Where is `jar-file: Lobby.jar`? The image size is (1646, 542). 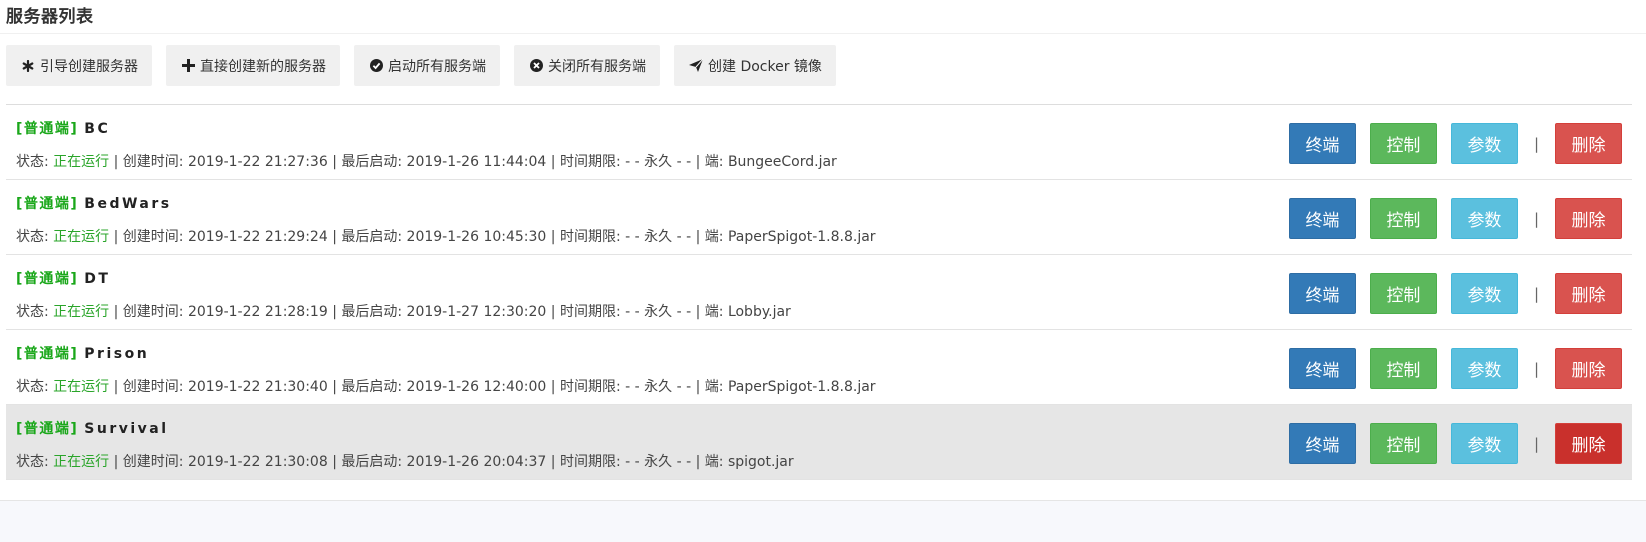 jar-file: Lobby.jar is located at coordinates (759, 312).